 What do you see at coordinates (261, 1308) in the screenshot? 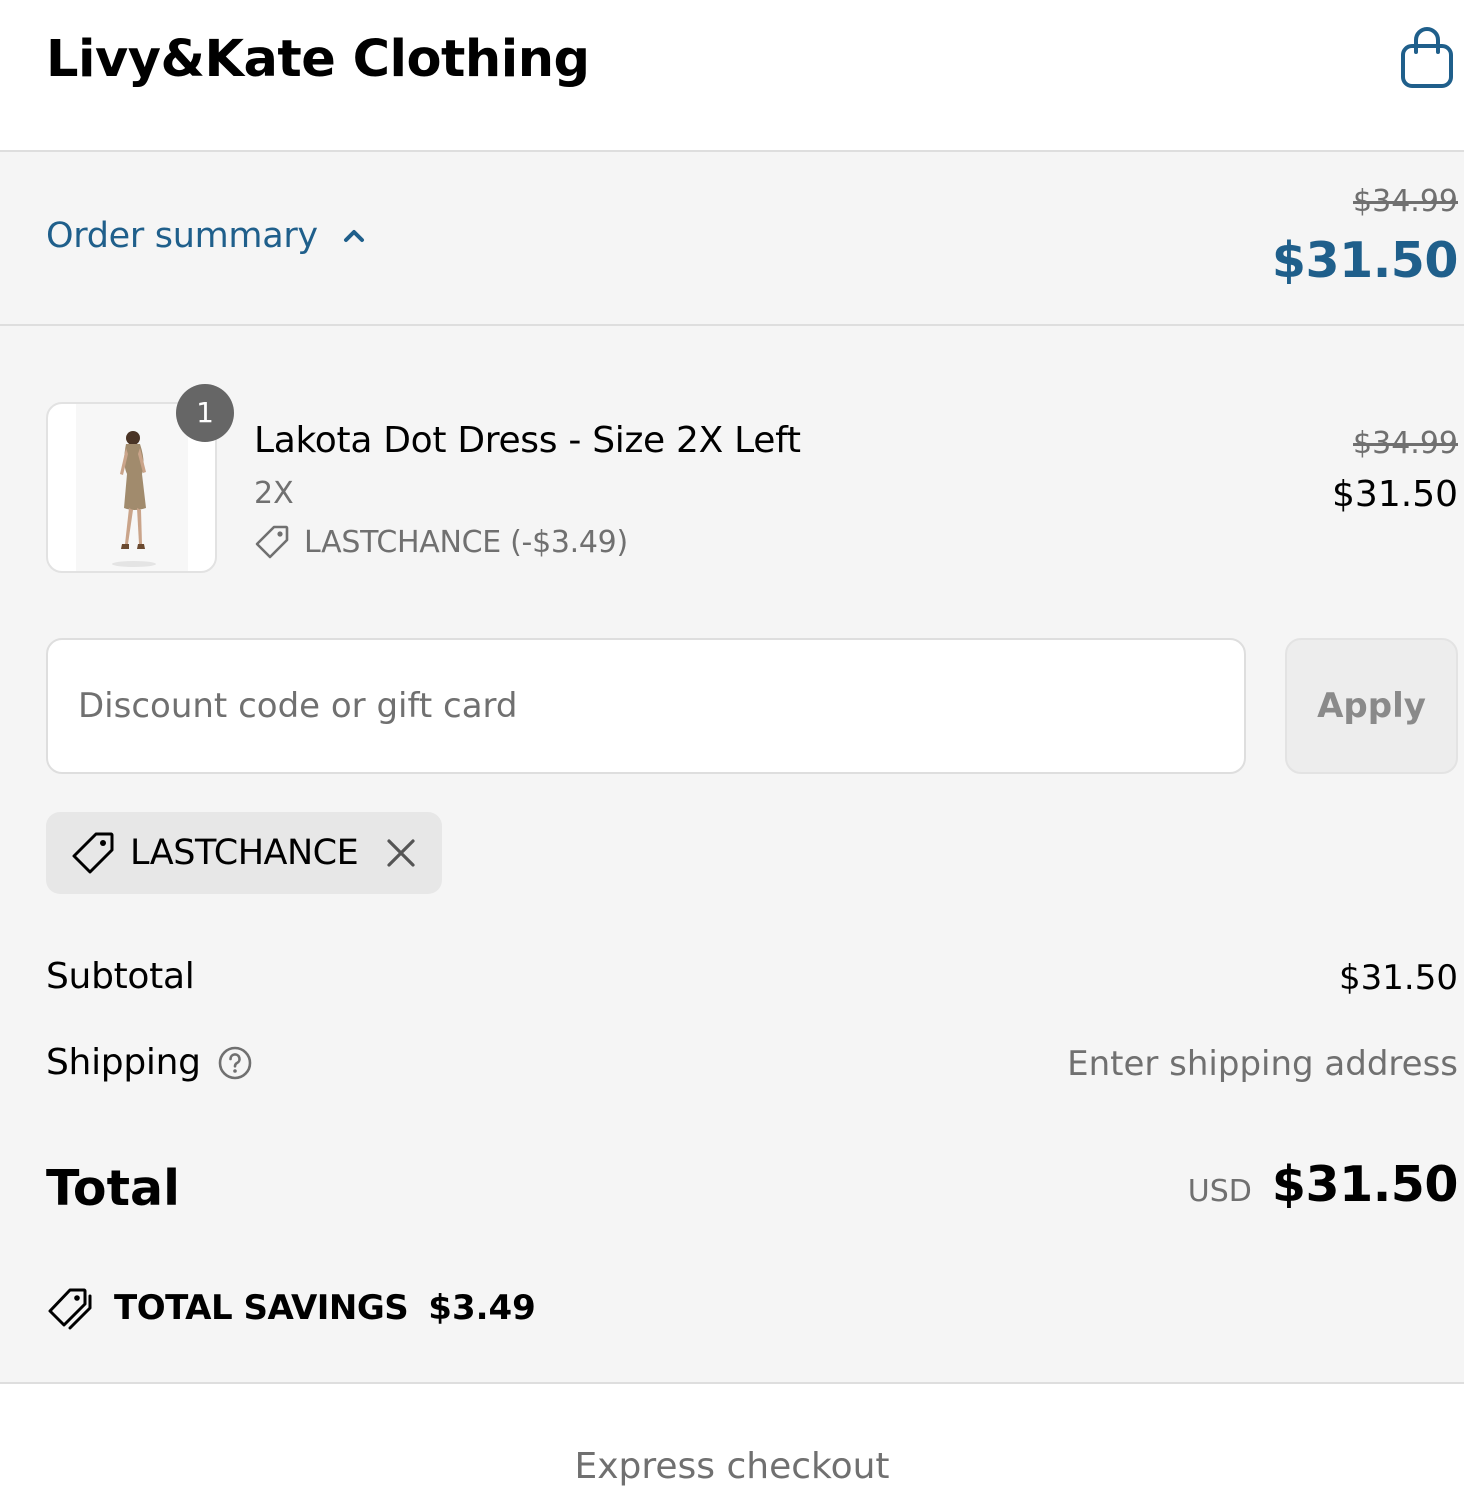
I see `total-savings-label: TOTAL SAVINGS` at bounding box center [261, 1308].